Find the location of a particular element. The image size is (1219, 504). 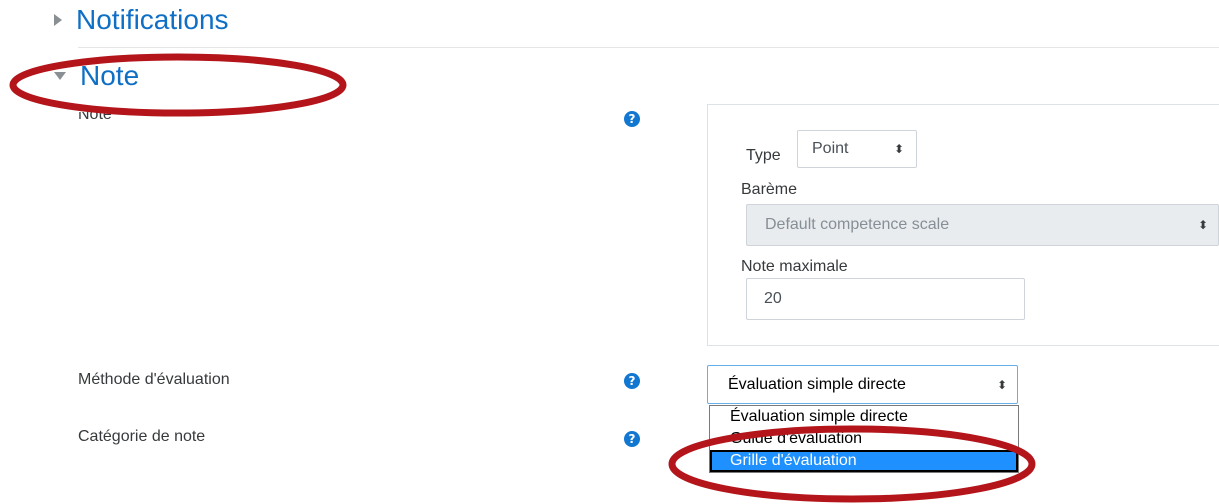

dropdown-option-guide: Guide d'évaluation is located at coordinates (864, 439).